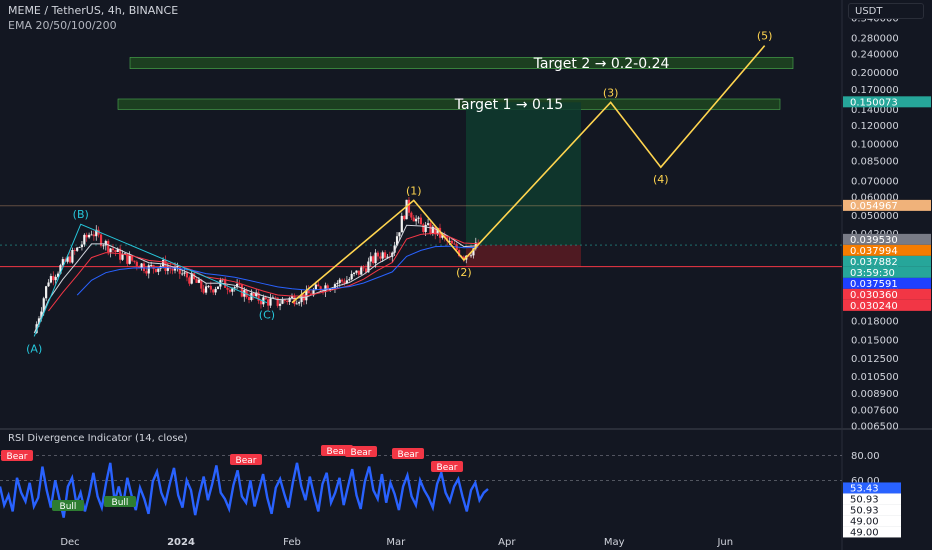 Image resolution: width=932 pixels, height=550 pixels. I want to click on price-tick-label: 0.010500, so click(875, 377).